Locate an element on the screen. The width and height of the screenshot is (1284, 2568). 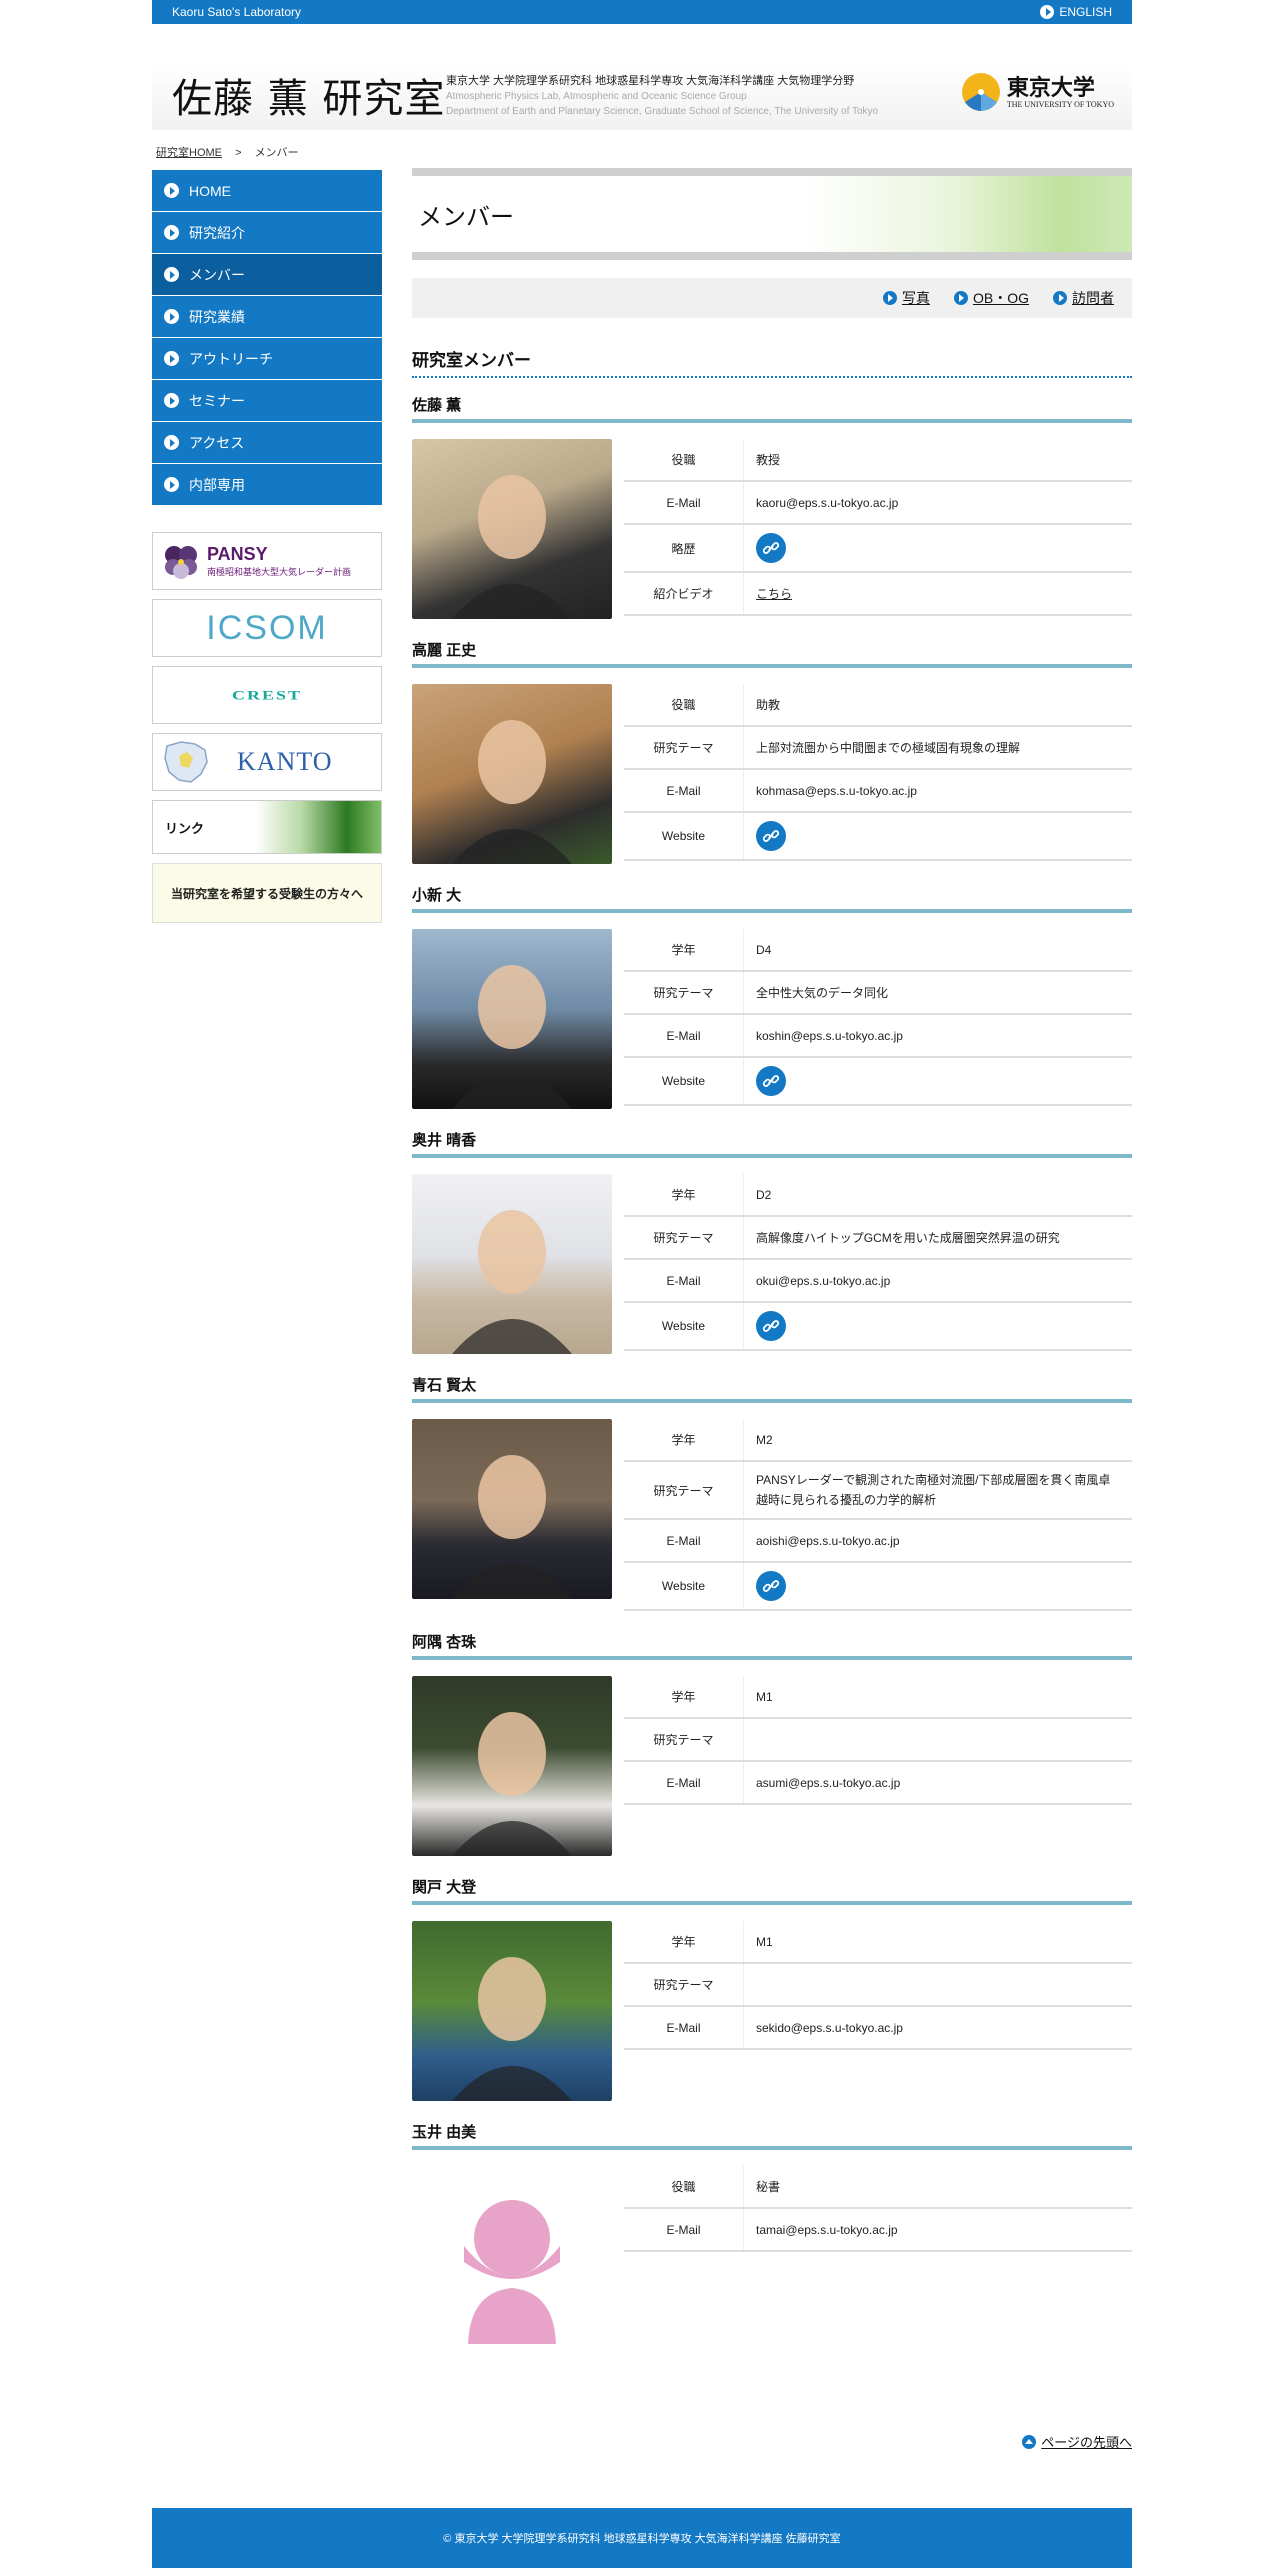
info-value: 助教 is located at coordinates (768, 704).